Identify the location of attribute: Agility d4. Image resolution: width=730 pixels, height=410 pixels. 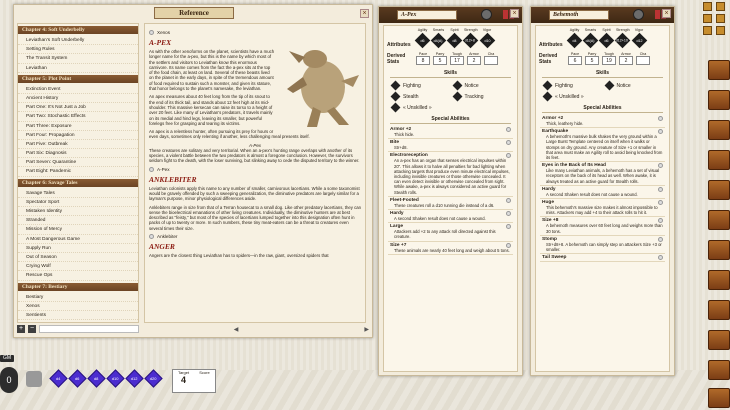
(574, 38).